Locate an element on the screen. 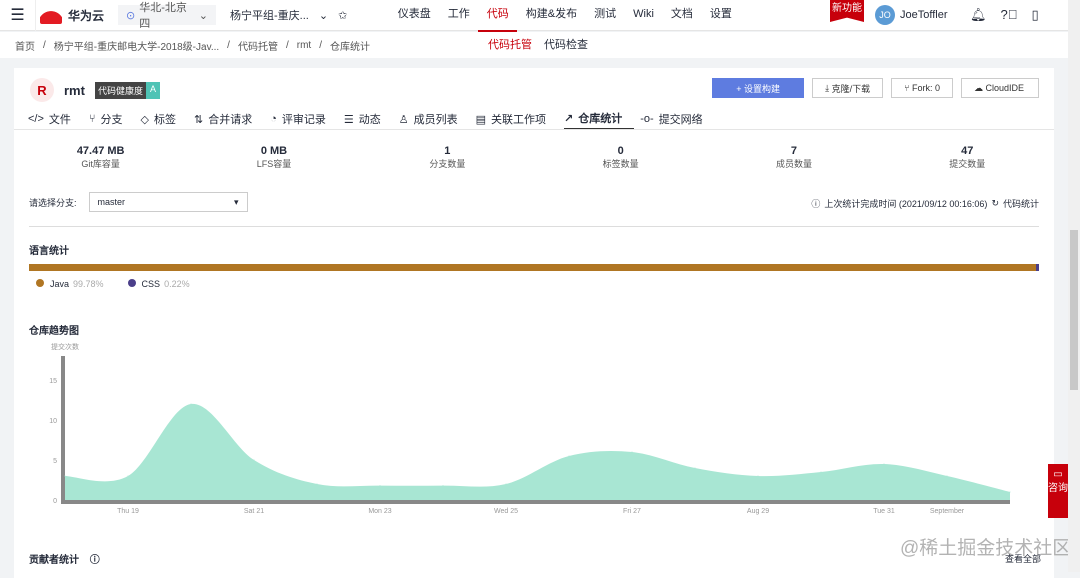  y-tick-label: 10 is located at coordinates (53, 421).